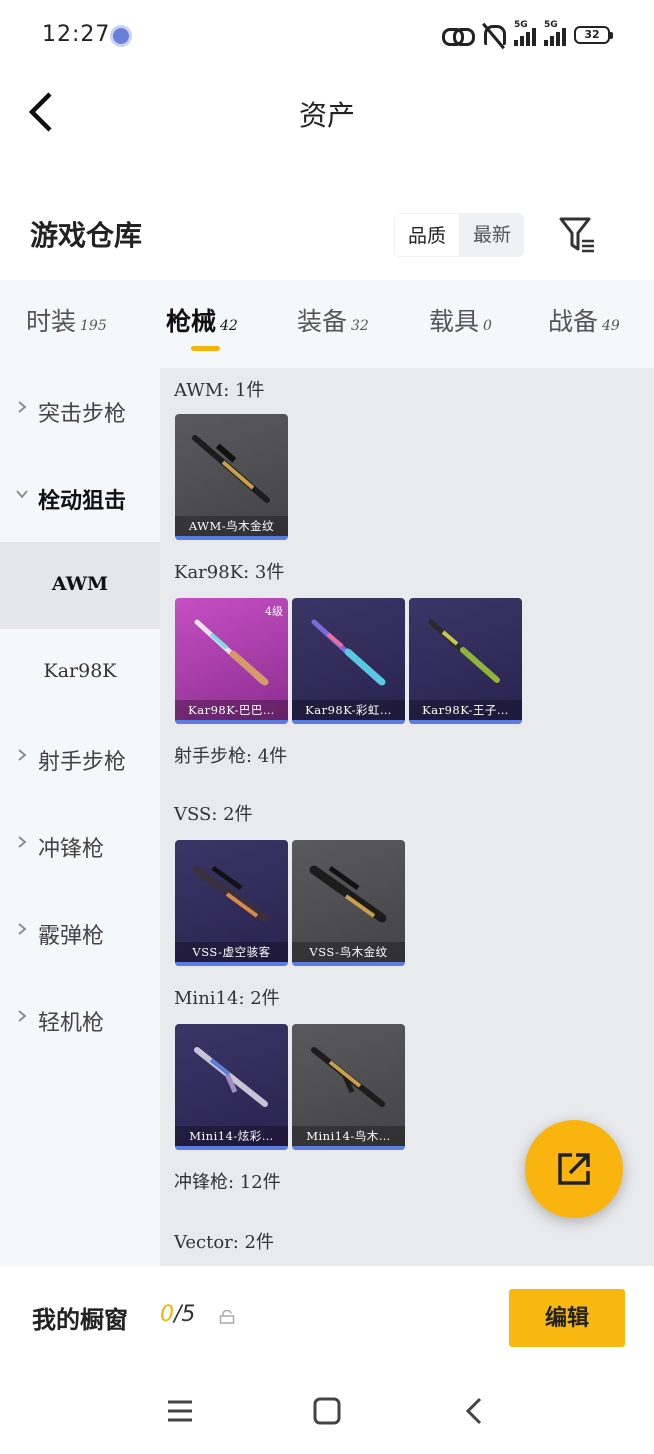 The width and height of the screenshot is (654, 1454). I want to click on showcase-count: 0/5, so click(177, 1314).